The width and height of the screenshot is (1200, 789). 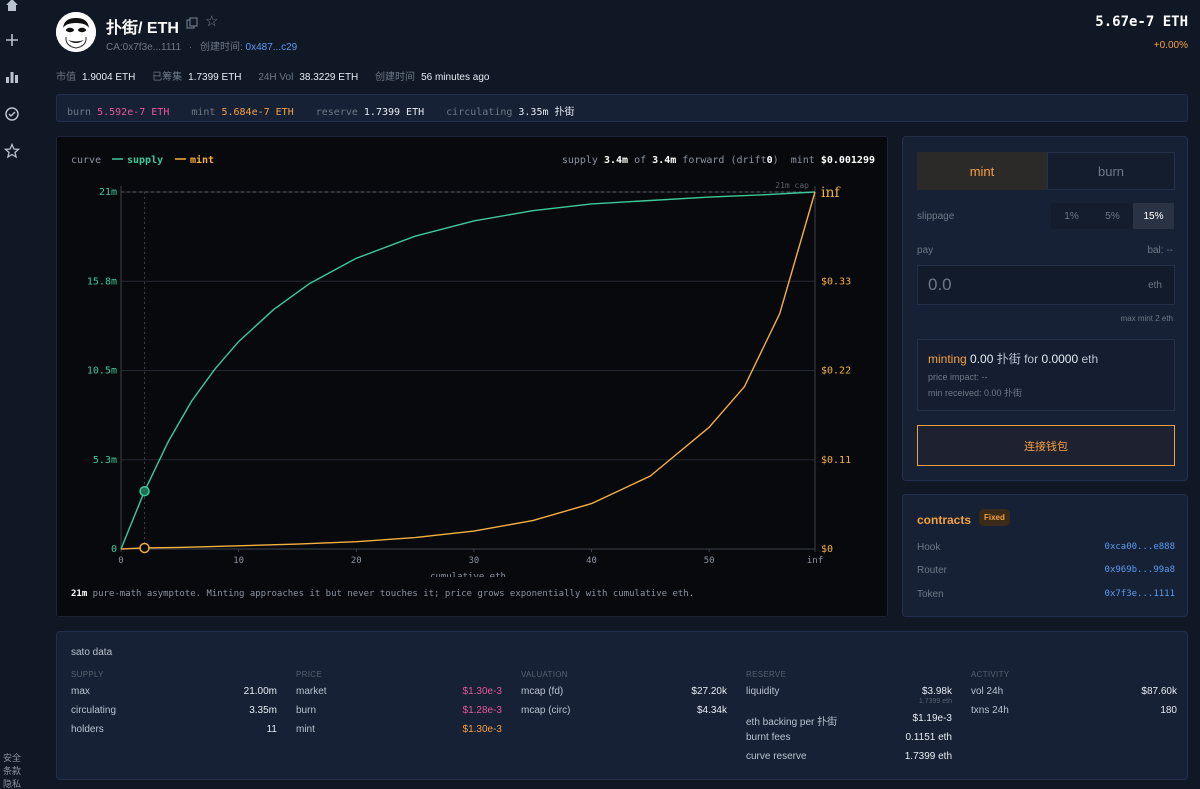 I want to click on row-key: market, so click(x=311, y=691).